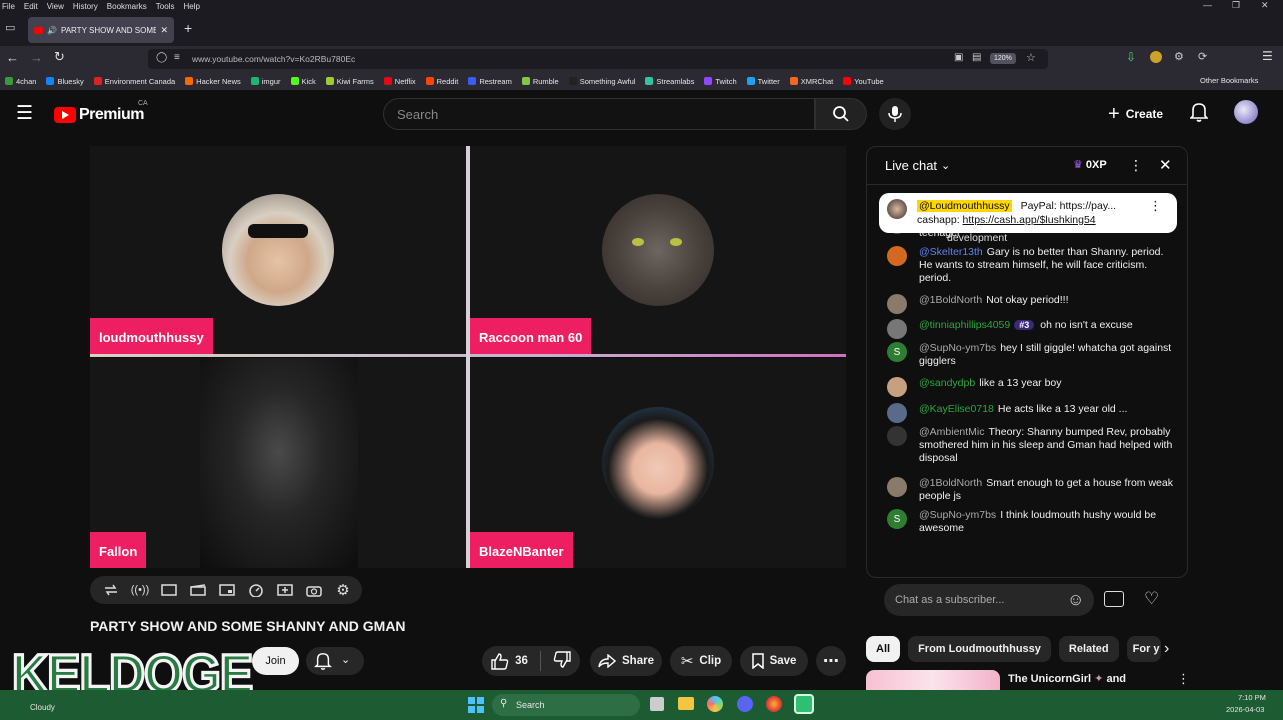 The width and height of the screenshot is (1283, 720). What do you see at coordinates (1155, 206) in the screenshot?
I see `pinned-more-icon: ⋮` at bounding box center [1155, 206].